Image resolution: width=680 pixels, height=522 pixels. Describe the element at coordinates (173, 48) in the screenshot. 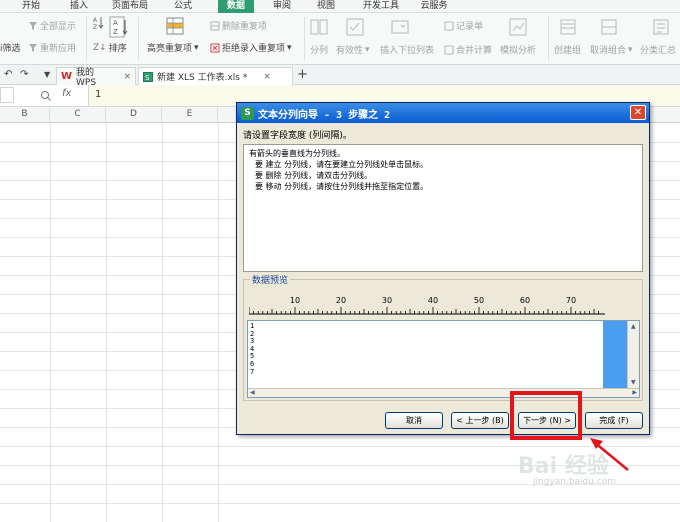

I see `highlight-duplicates-button: 高亮重复项 ▾` at that location.